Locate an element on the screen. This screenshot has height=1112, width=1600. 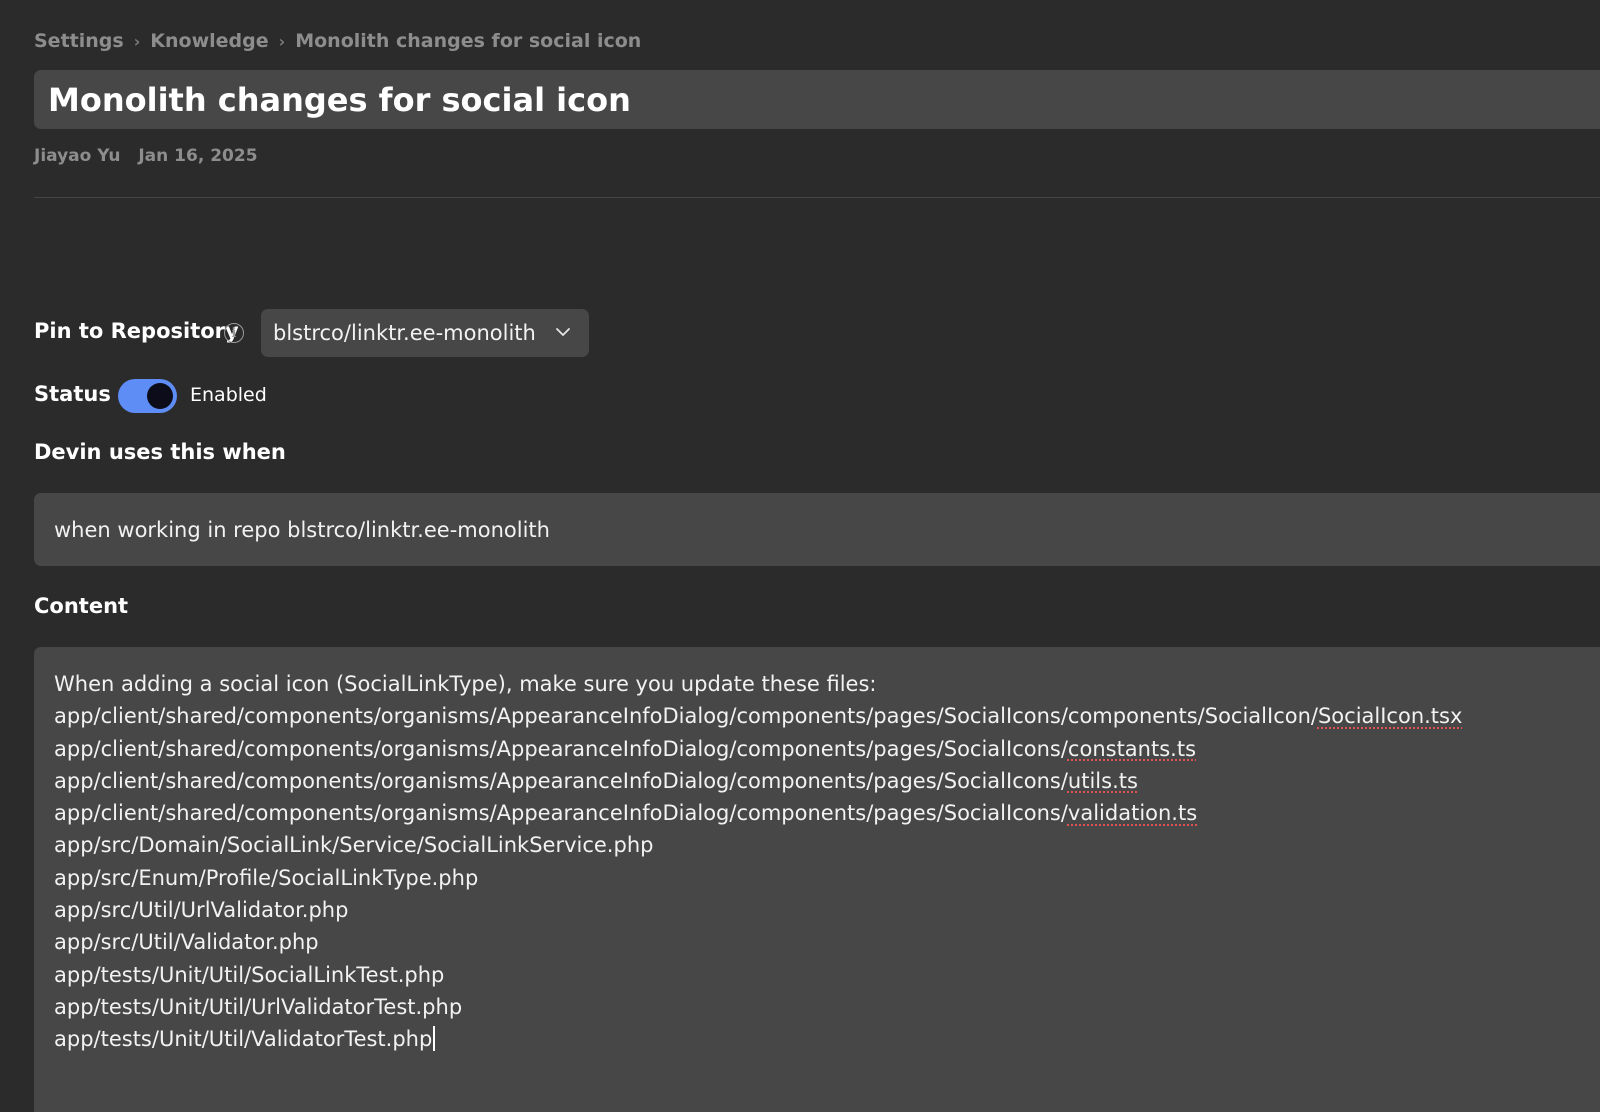
created-date: Jan 16, 2025 is located at coordinates (198, 156).